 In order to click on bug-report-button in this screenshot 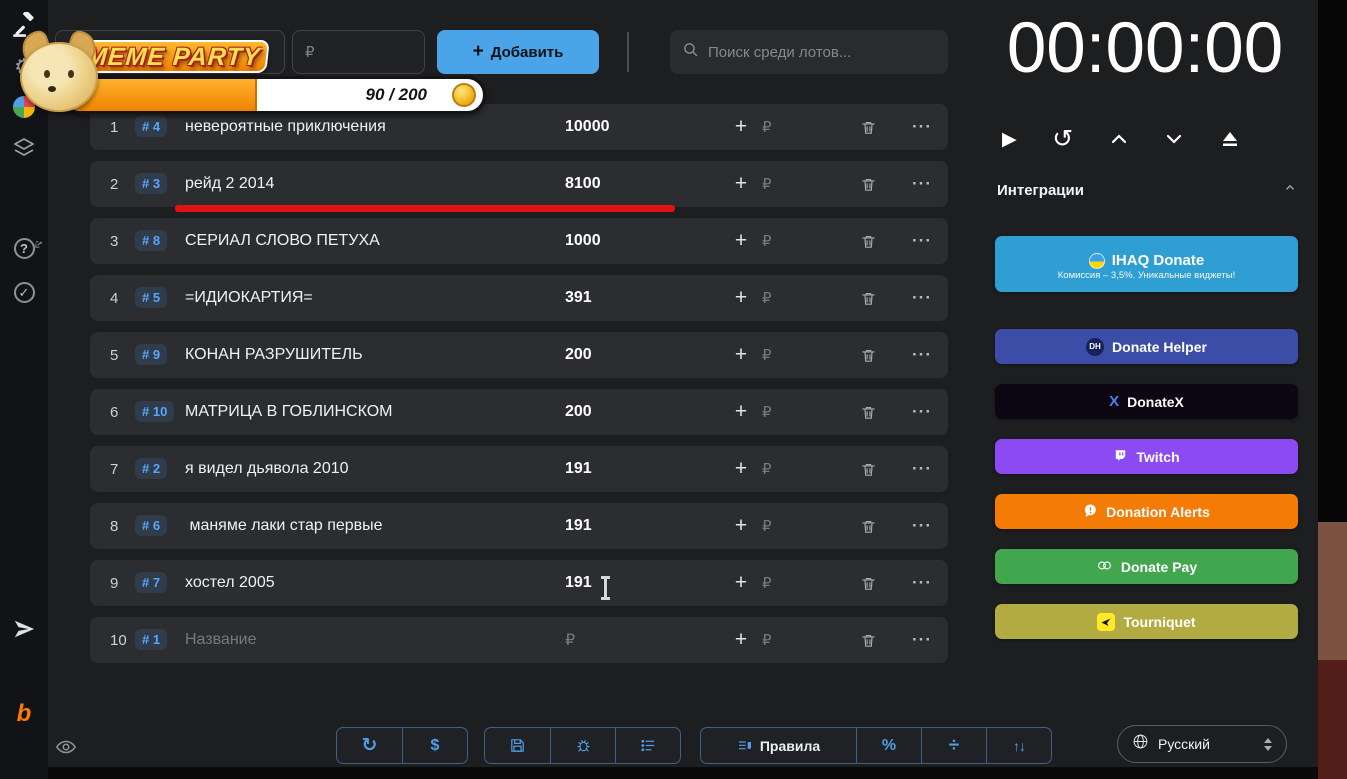, I will do `click(582, 745)`.